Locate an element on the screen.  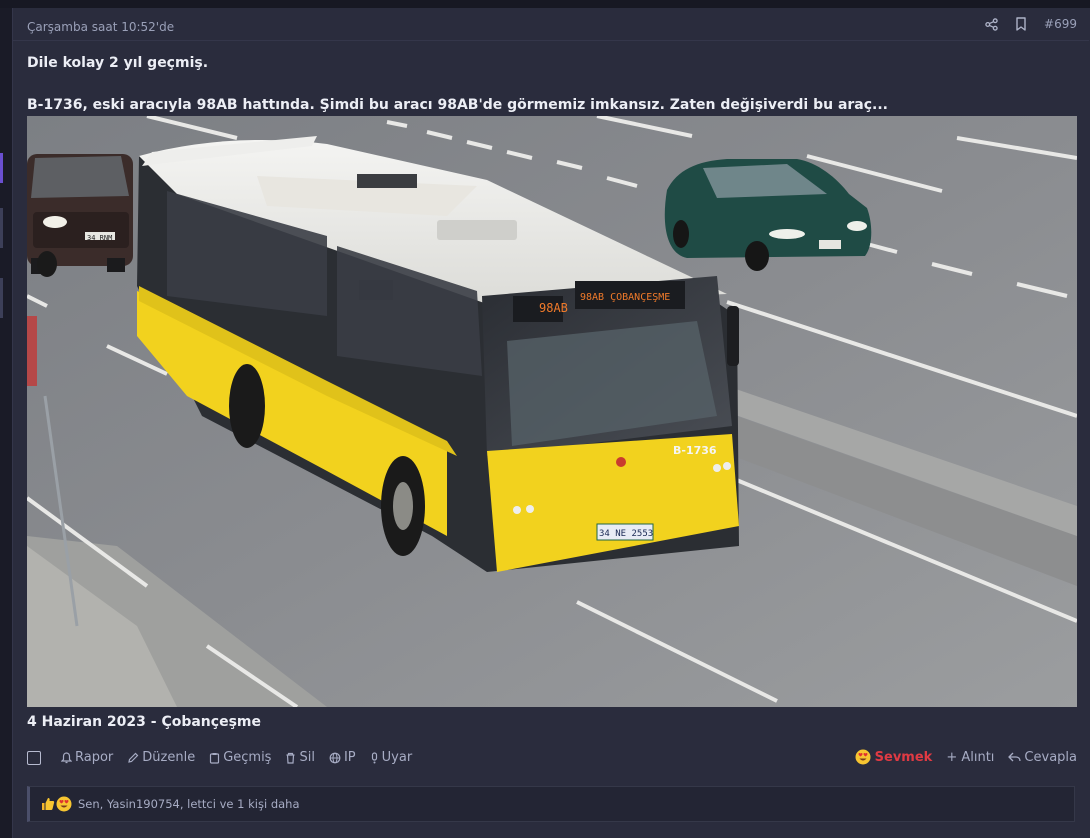
thumbs-up-icon is located at coordinates (48, 804).